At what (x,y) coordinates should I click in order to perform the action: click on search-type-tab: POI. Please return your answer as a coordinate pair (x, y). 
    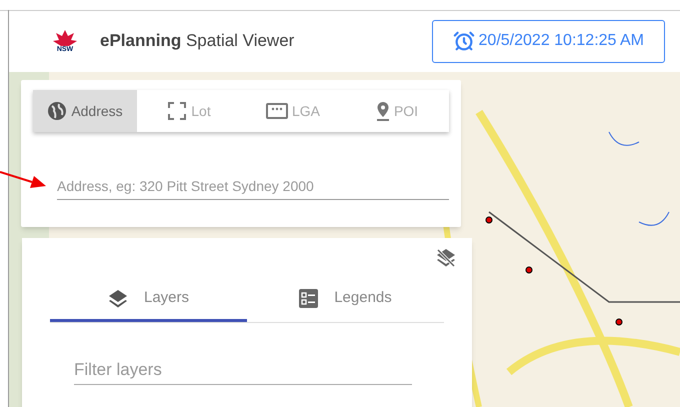
    Looking at the image, I should click on (397, 111).